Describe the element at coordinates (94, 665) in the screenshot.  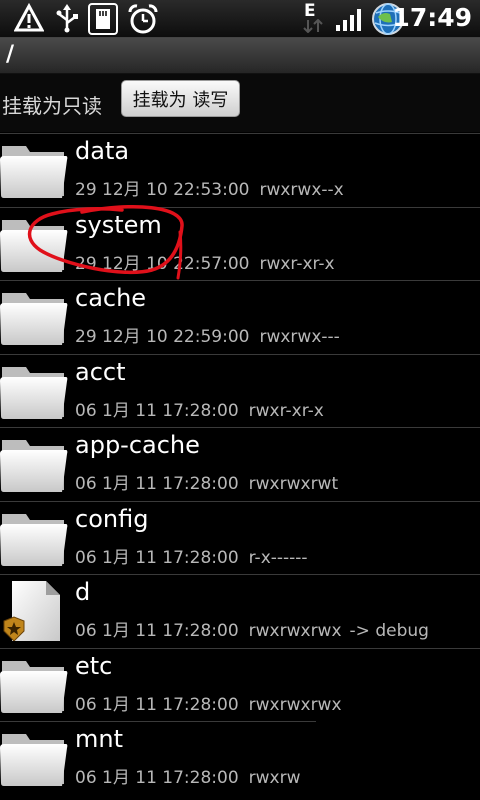
I see `file-name: etc` at that location.